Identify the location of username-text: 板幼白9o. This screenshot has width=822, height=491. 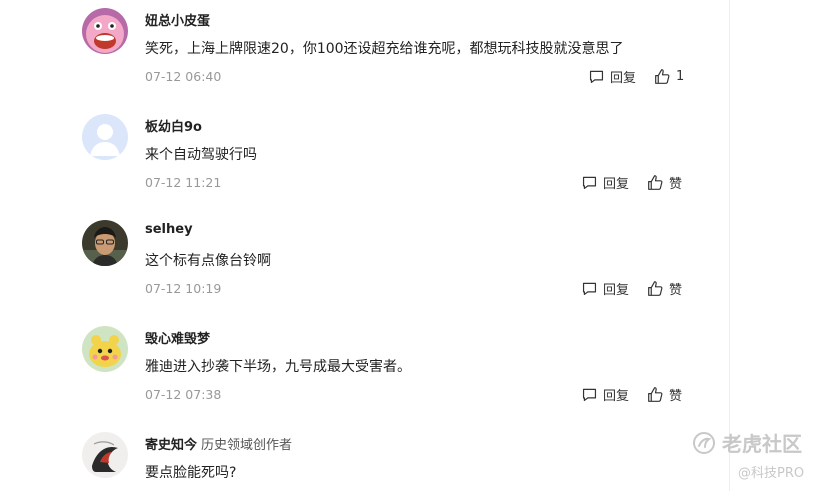
(173, 127).